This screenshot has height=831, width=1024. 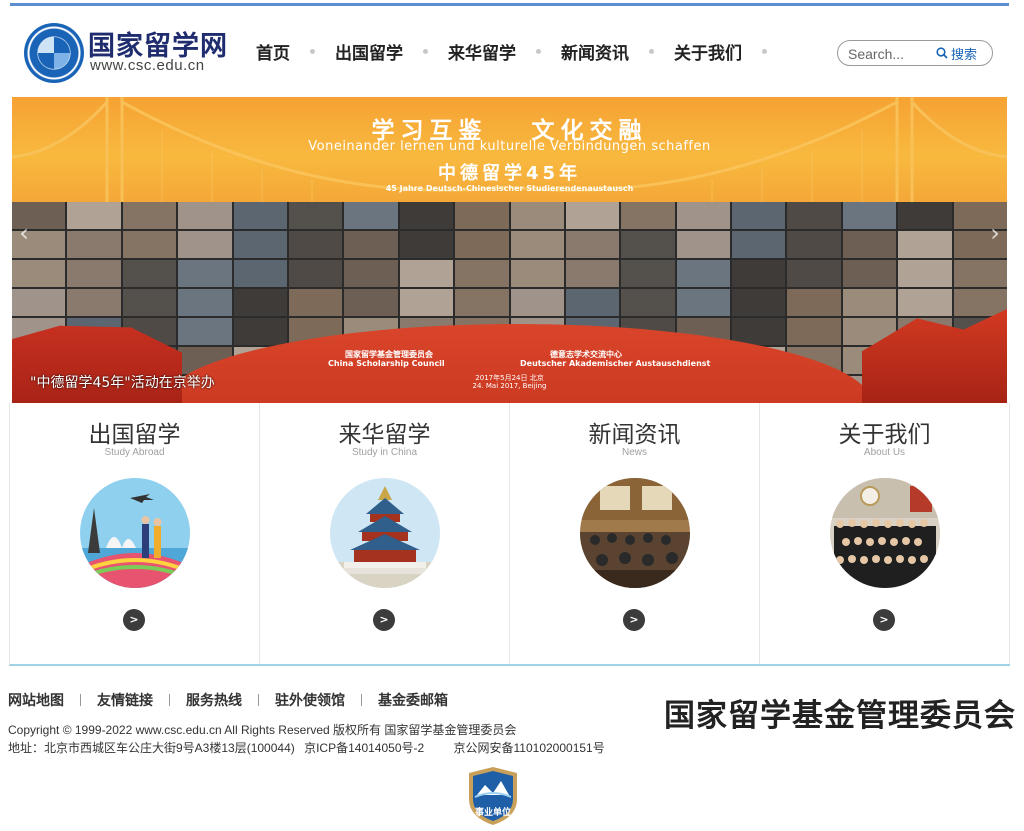 What do you see at coordinates (54, 53) in the screenshot?
I see `csc-emblem-icon` at bounding box center [54, 53].